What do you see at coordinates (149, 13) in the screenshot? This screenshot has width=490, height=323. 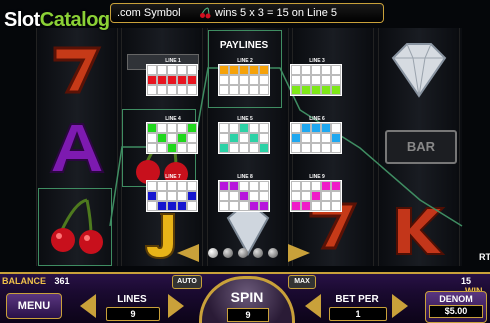 I see `win-message-symbol-text: .com Symbol` at bounding box center [149, 13].